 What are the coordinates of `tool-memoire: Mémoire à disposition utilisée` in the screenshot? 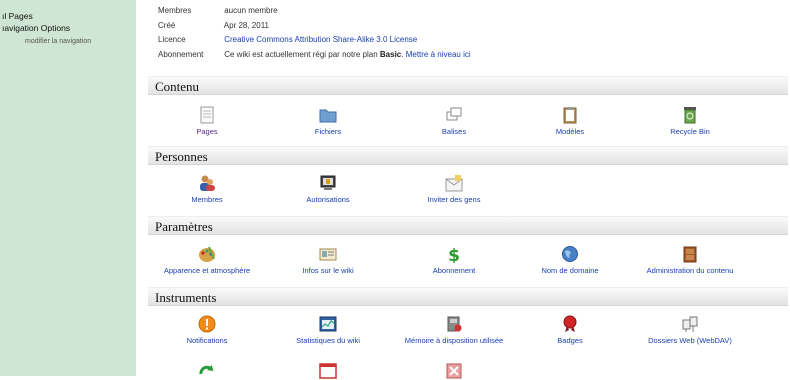 It's located at (454, 330).